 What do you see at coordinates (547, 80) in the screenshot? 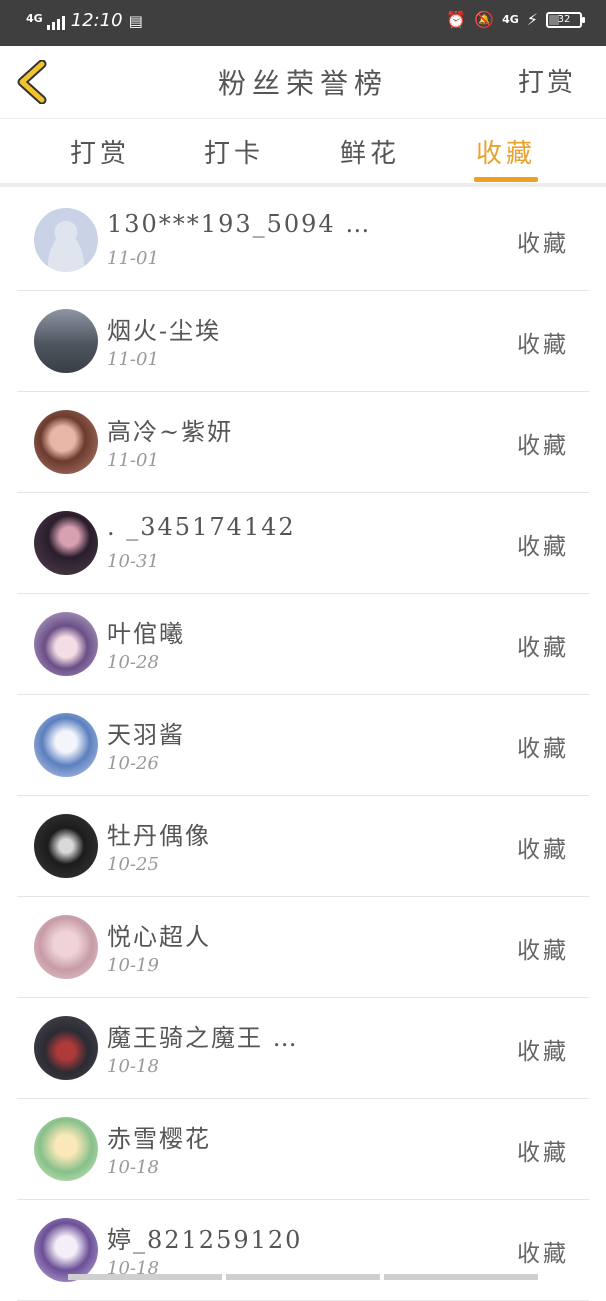
I see `reward-button: 打赏` at bounding box center [547, 80].